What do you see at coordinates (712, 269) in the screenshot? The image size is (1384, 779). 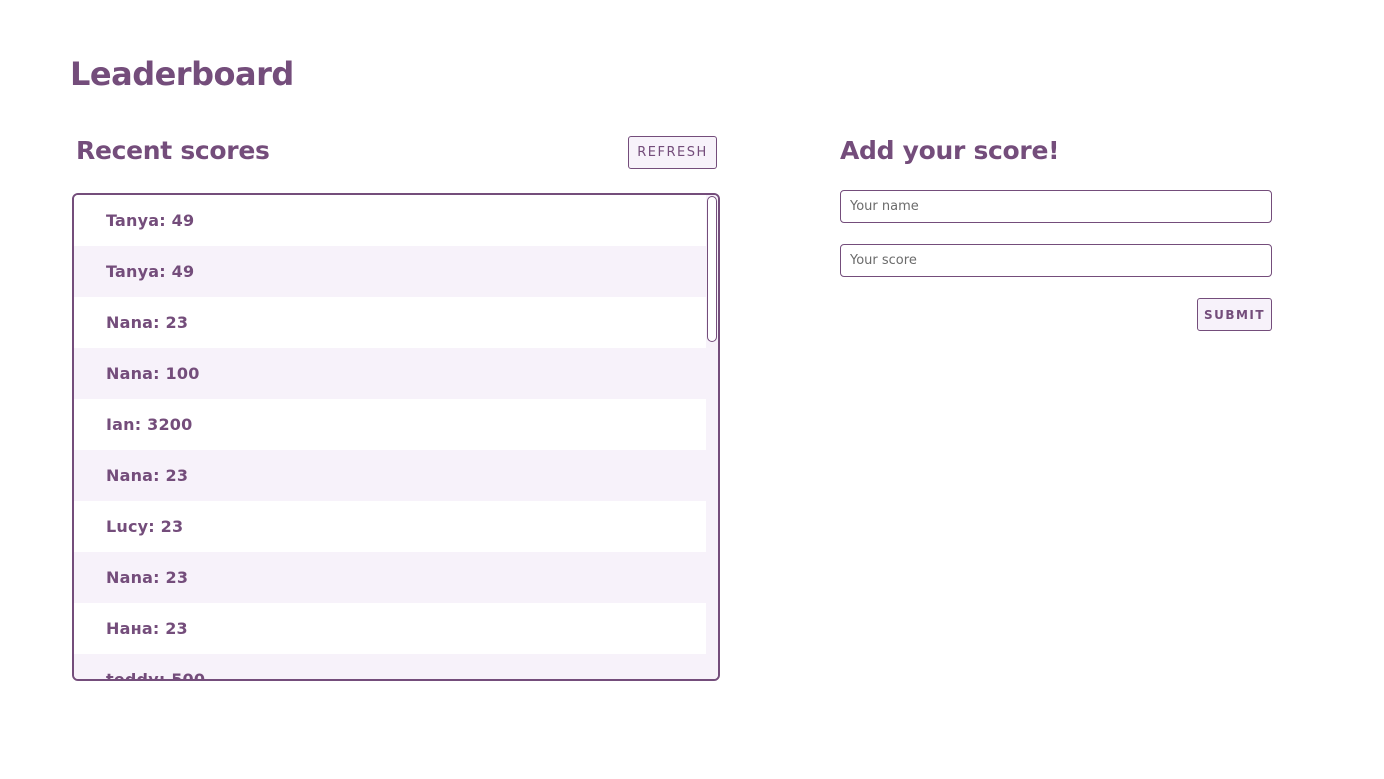 I see `scores-scrollbar-thumb` at bounding box center [712, 269].